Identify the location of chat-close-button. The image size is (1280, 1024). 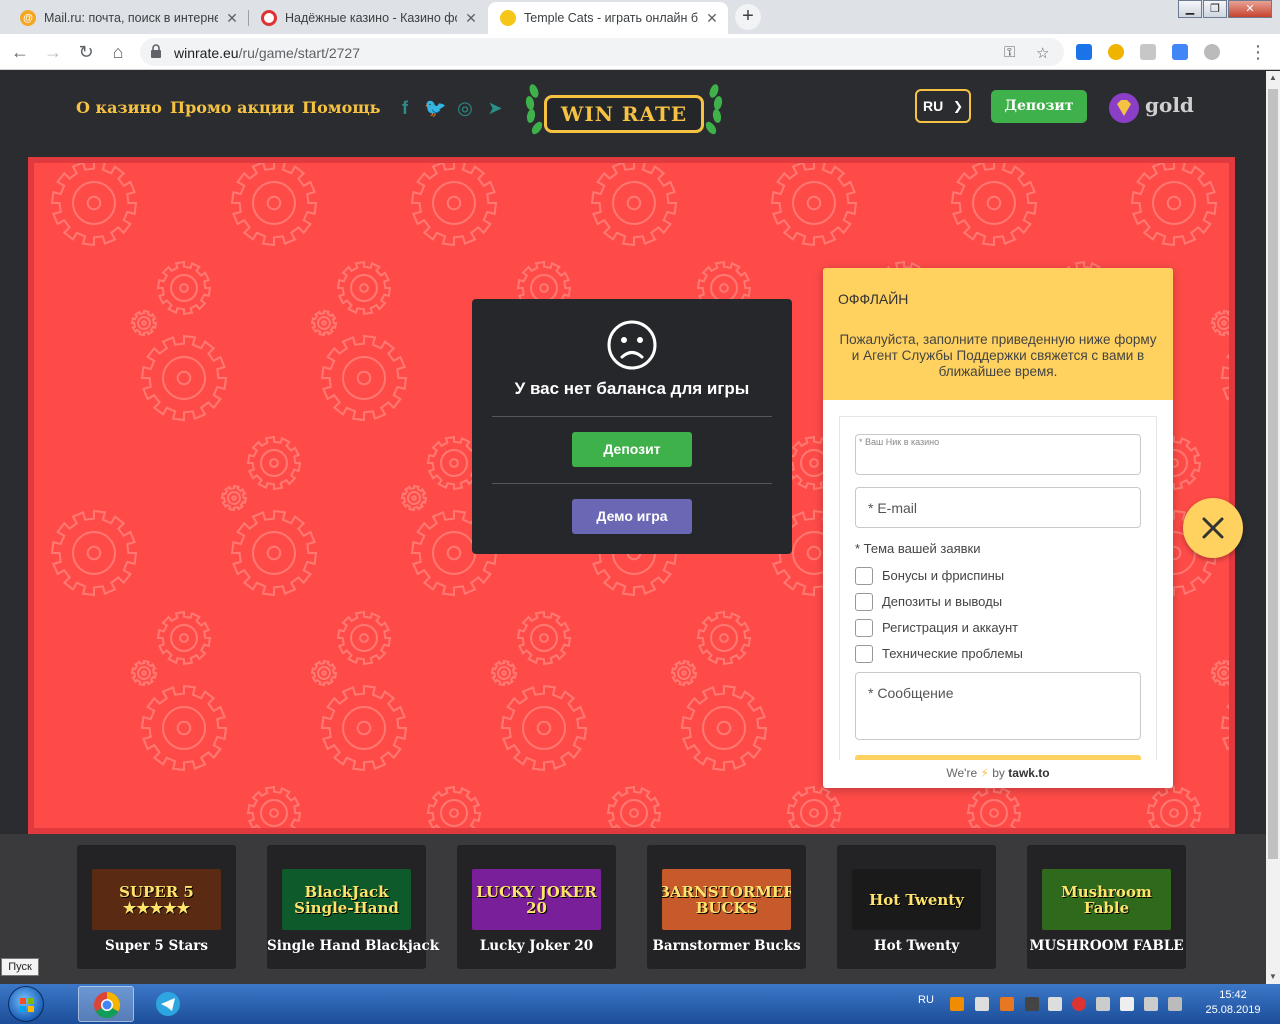
(1213, 528).